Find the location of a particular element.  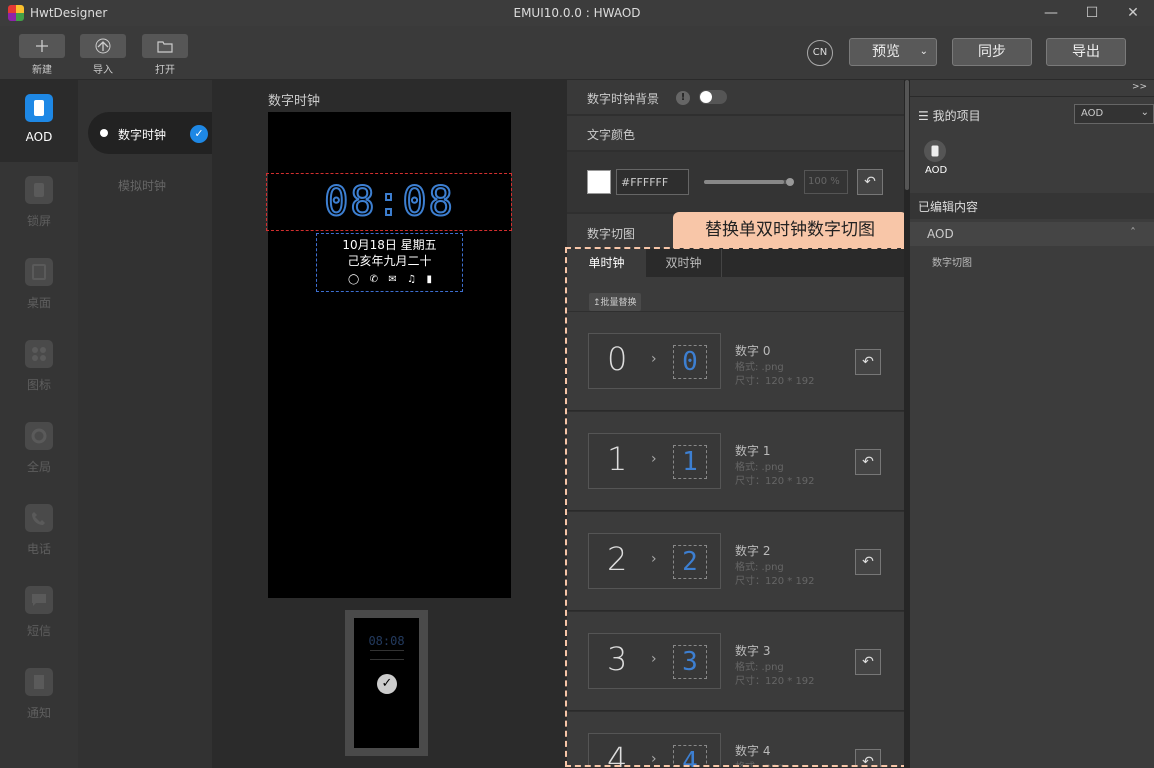

maximize-button: ☐ is located at coordinates (1092, 13).